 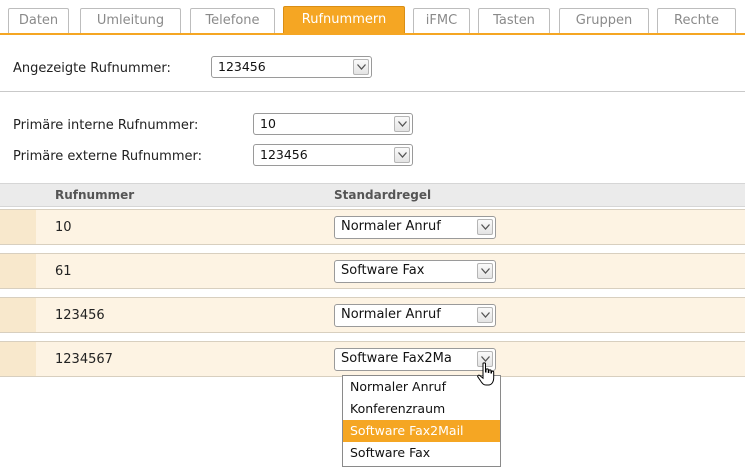 What do you see at coordinates (344, 19) in the screenshot?
I see `tab-rufnummern: Rufnummern` at bounding box center [344, 19].